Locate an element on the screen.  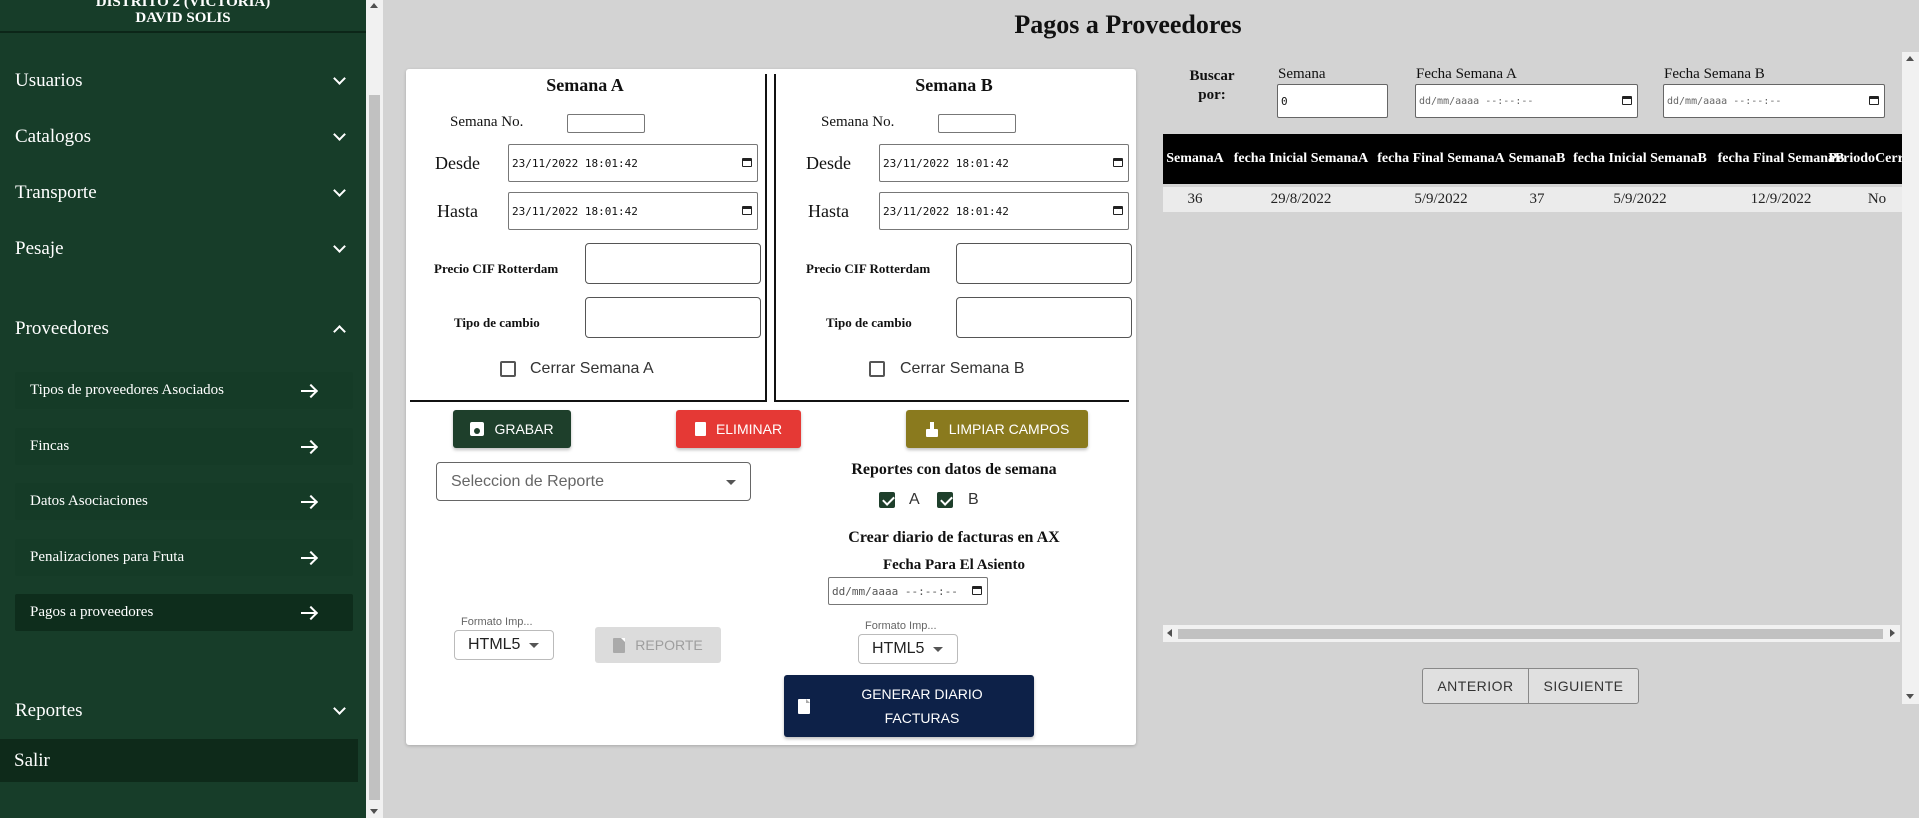
save-icon is located at coordinates (477, 429).